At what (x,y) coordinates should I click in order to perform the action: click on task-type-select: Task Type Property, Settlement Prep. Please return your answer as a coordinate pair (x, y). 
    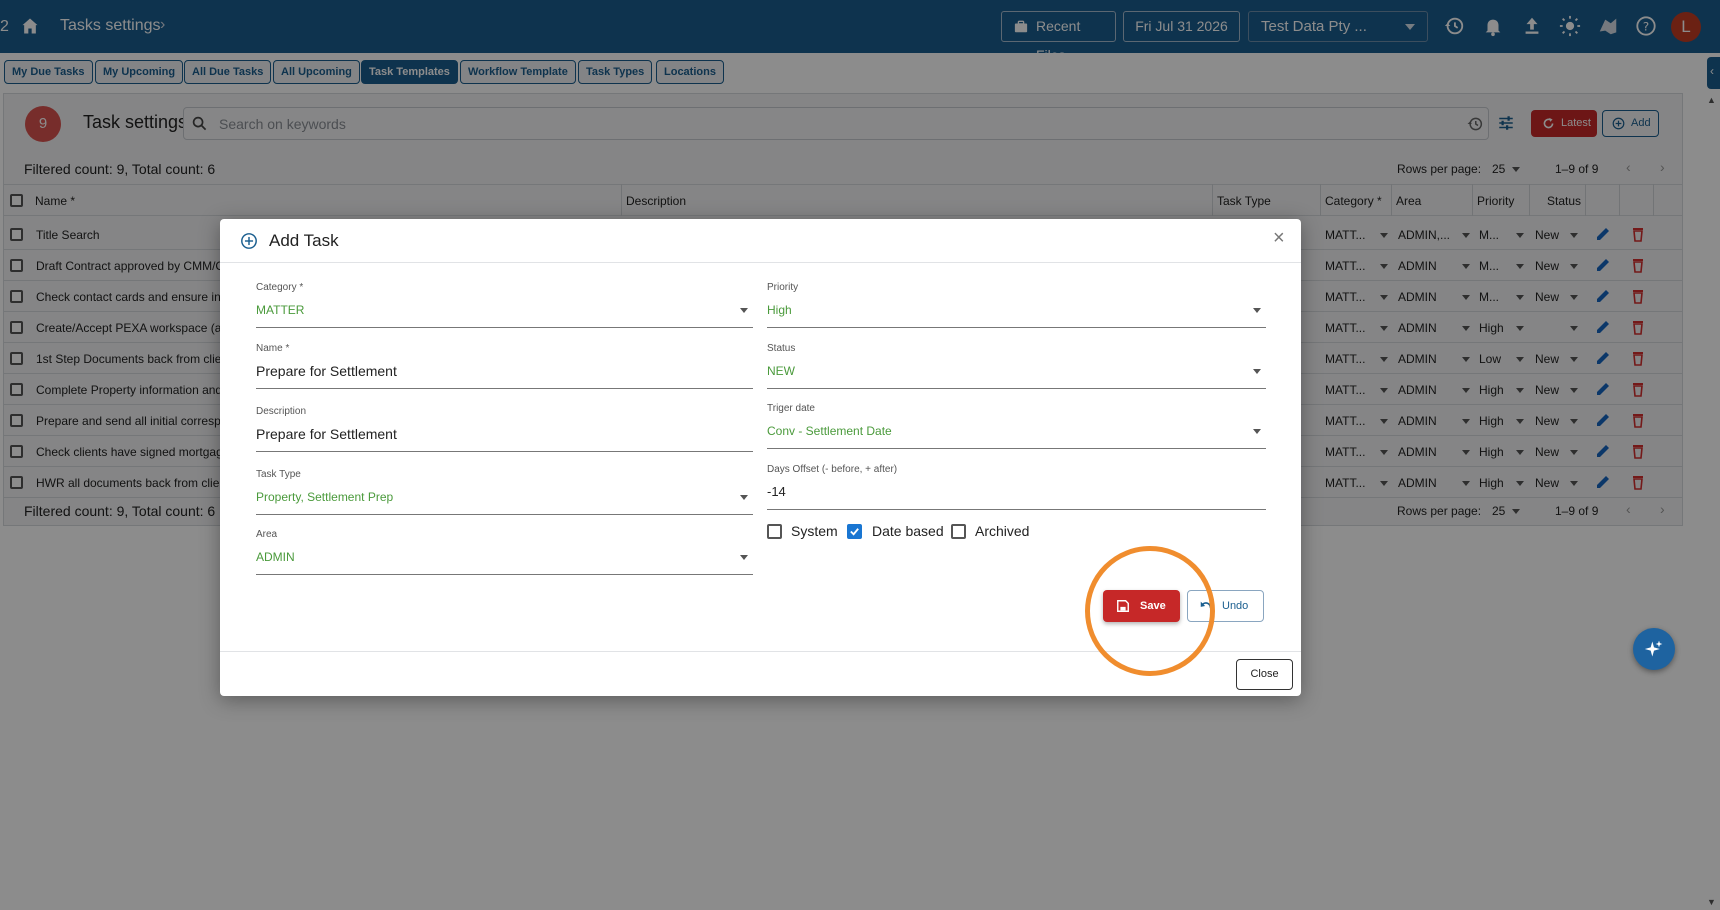
    Looking at the image, I should click on (504, 492).